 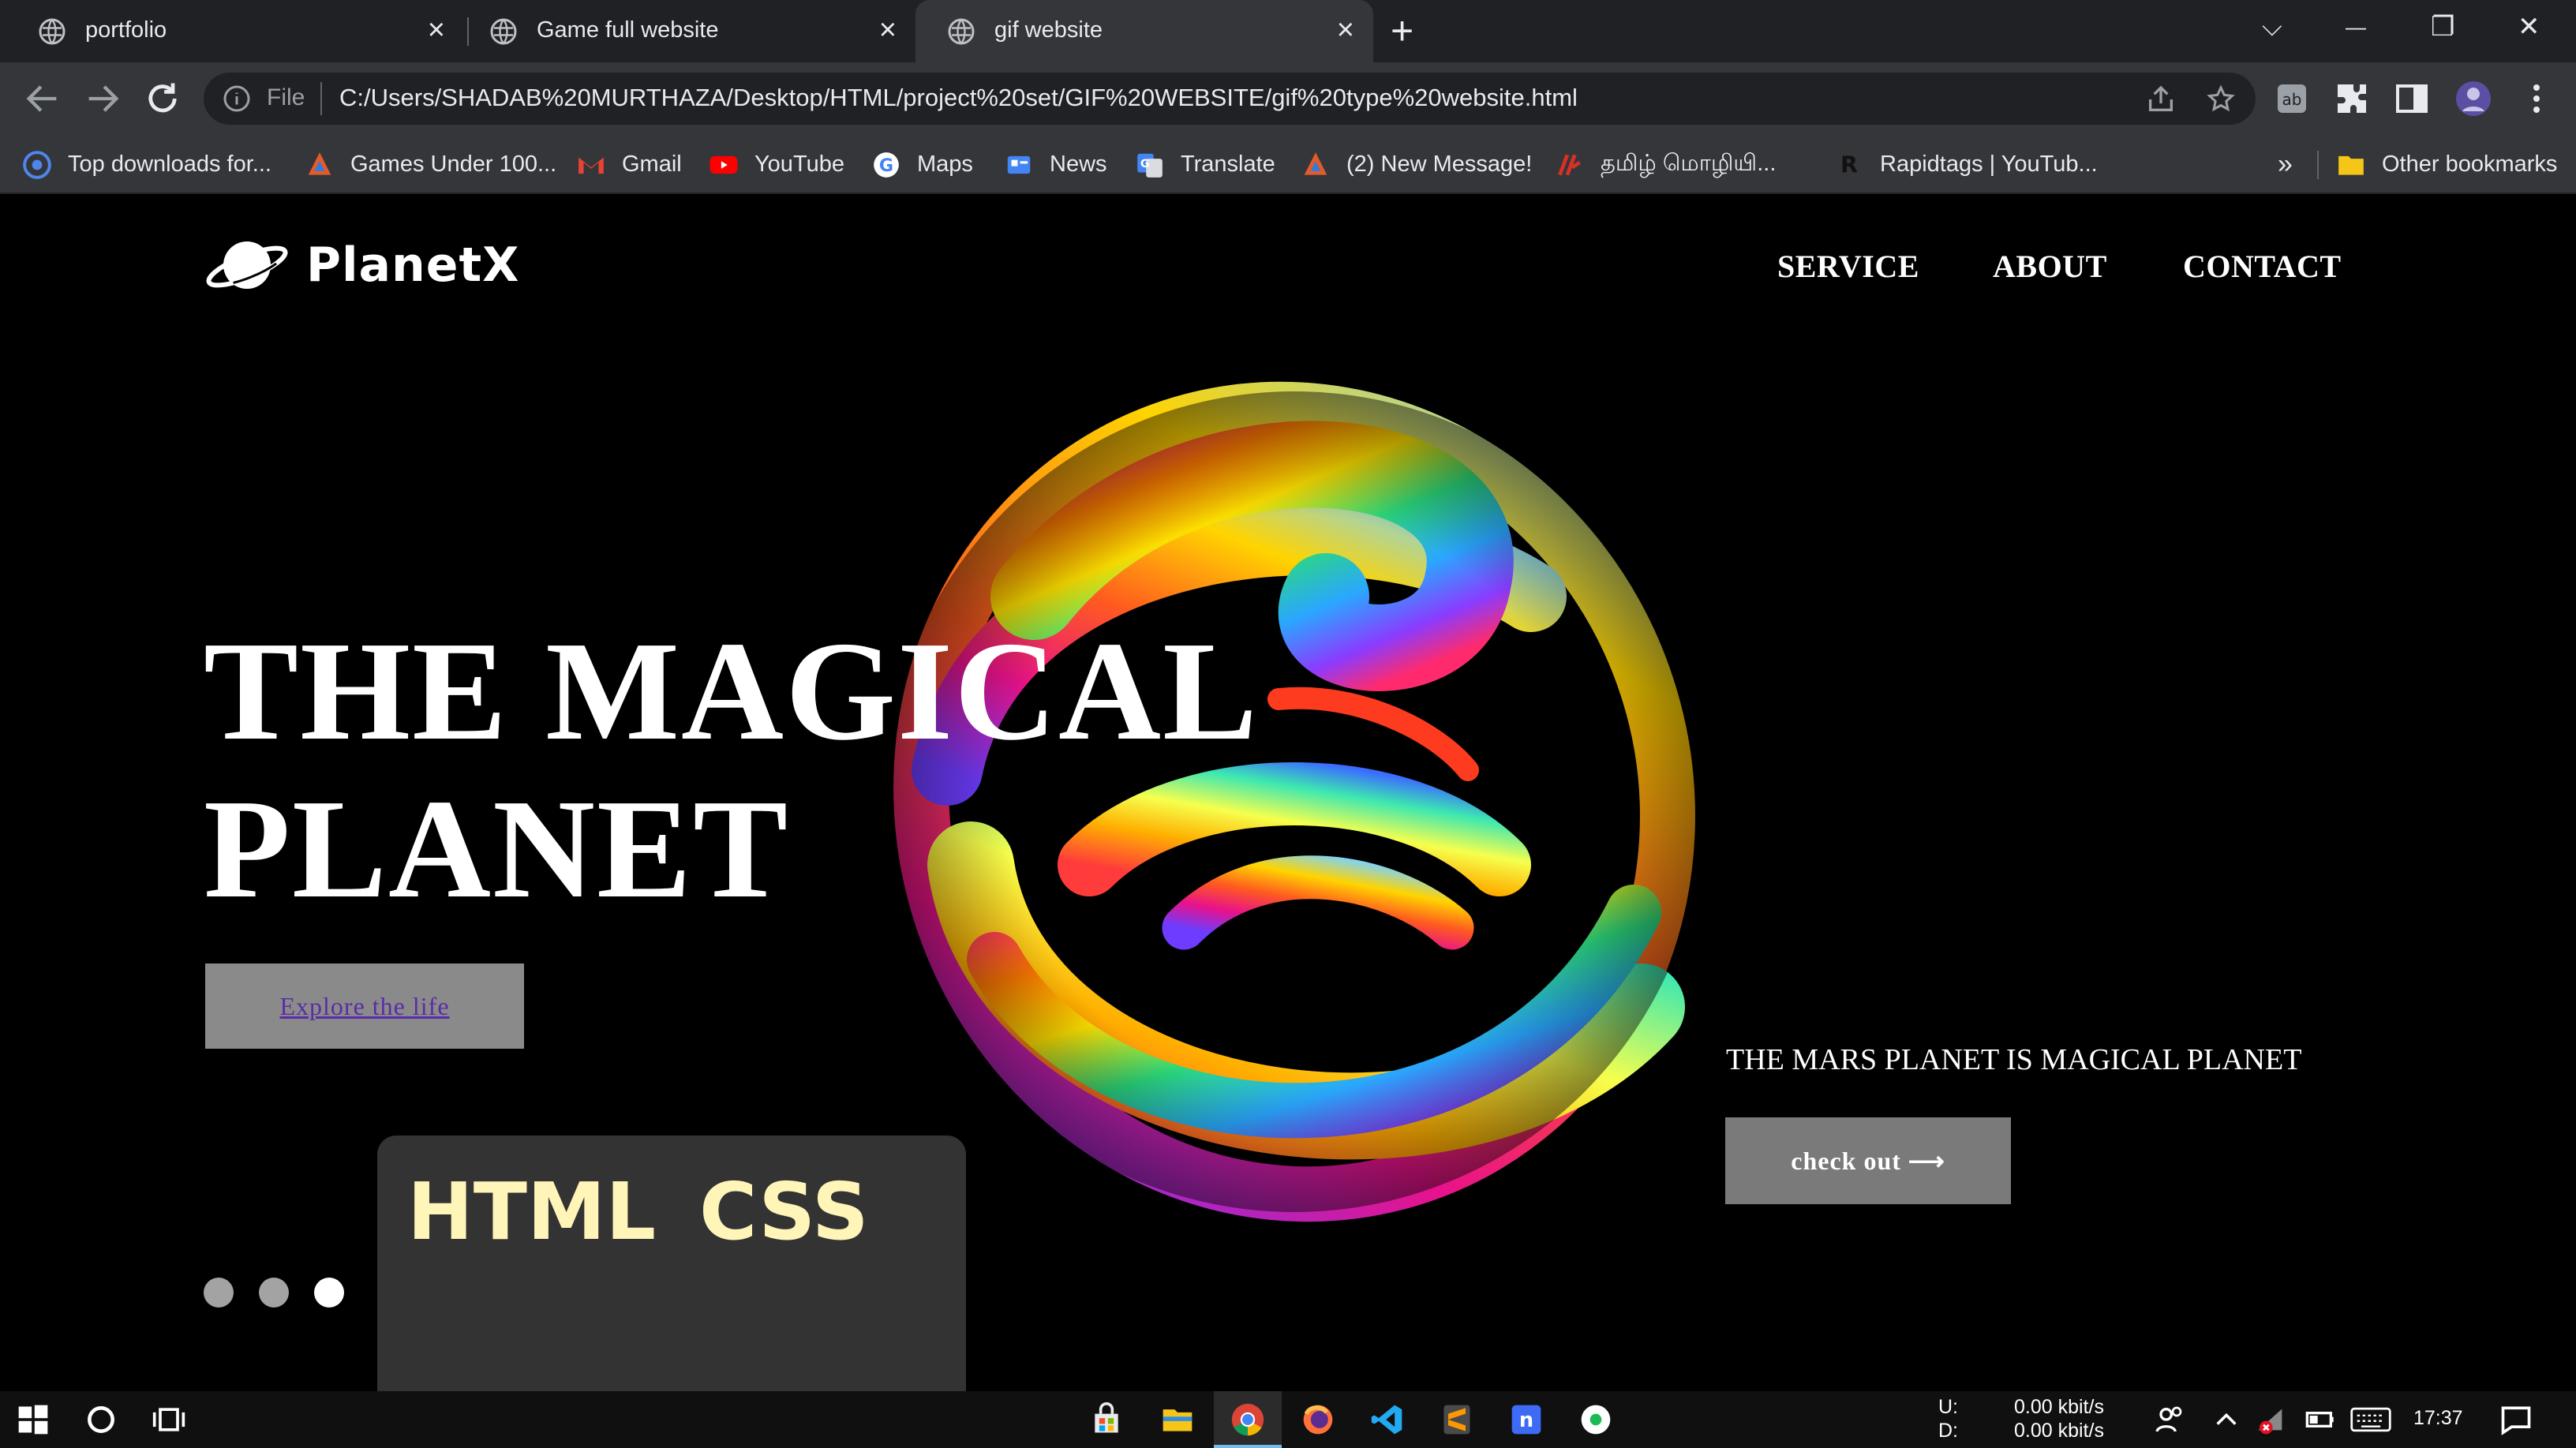 What do you see at coordinates (799, 164) in the screenshot?
I see `bookmark-label: YouTube` at bounding box center [799, 164].